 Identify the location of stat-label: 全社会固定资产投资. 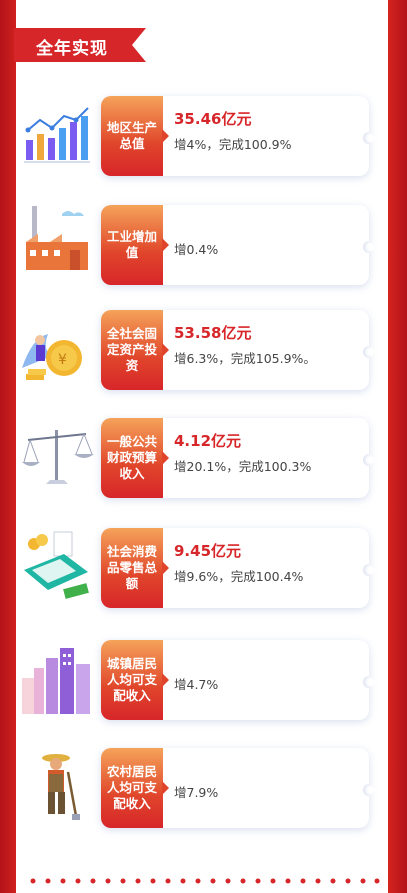
(132, 349).